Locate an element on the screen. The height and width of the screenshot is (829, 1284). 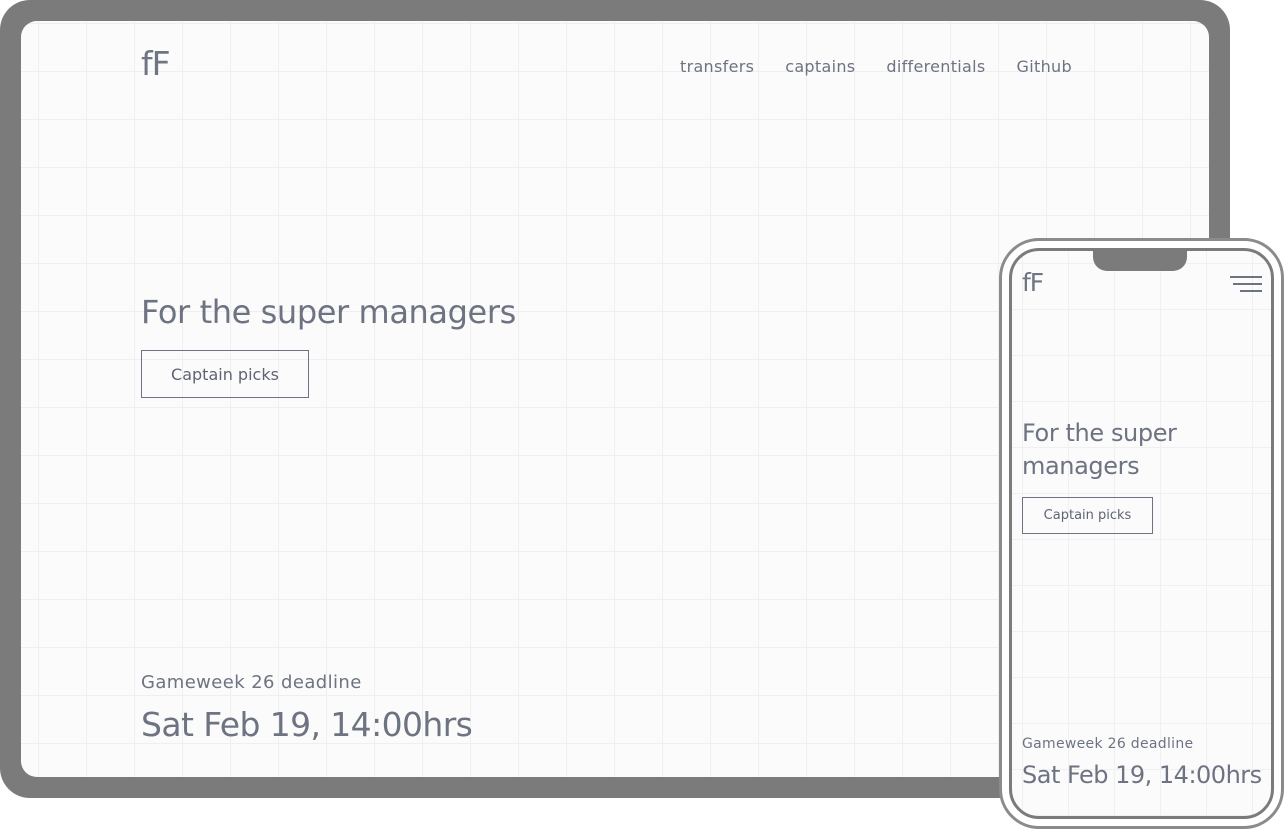
hamburger-menu-icon is located at coordinates (1246, 285).